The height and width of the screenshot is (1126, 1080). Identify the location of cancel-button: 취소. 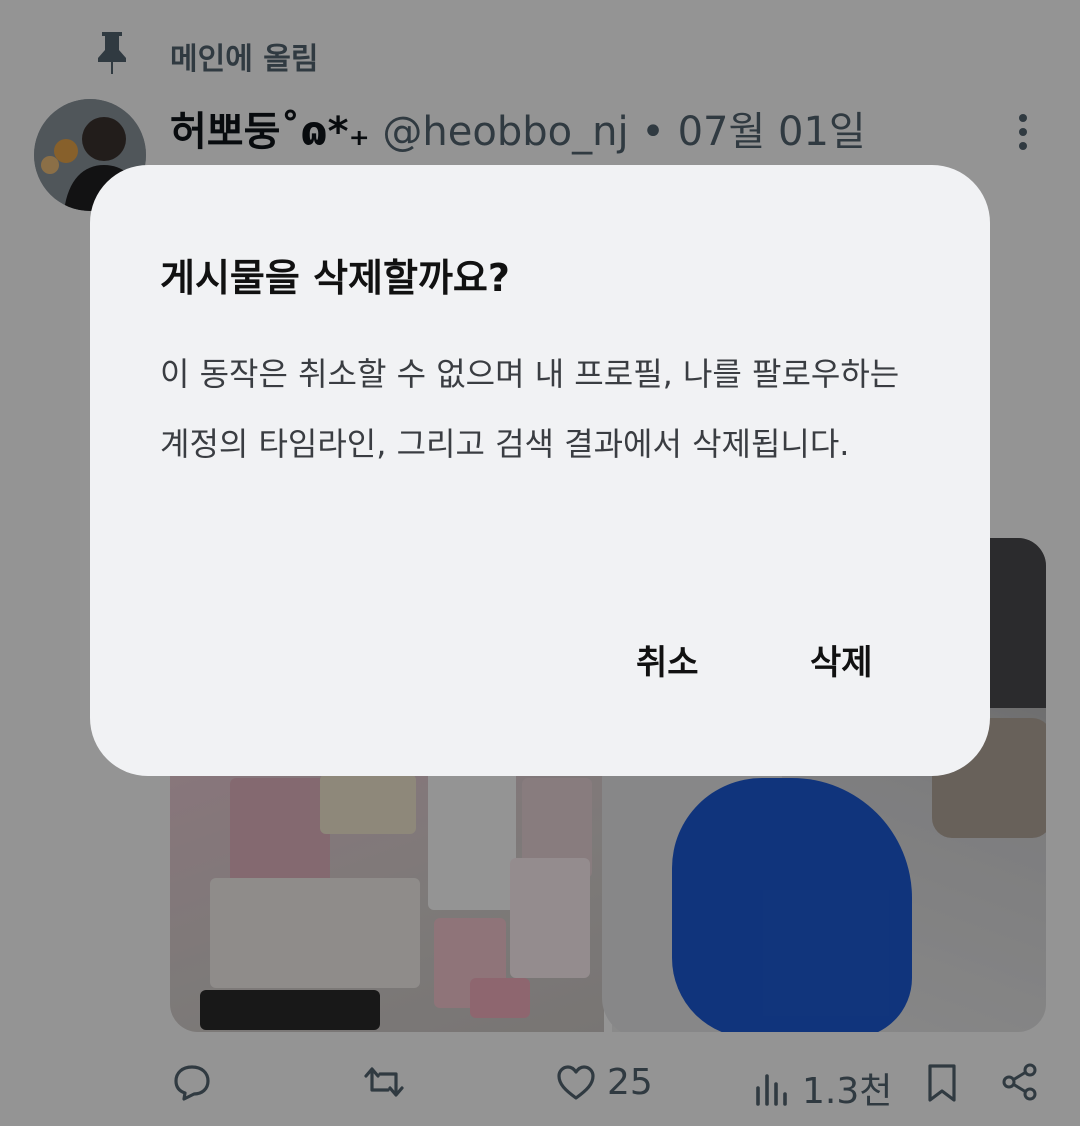
(667, 659).